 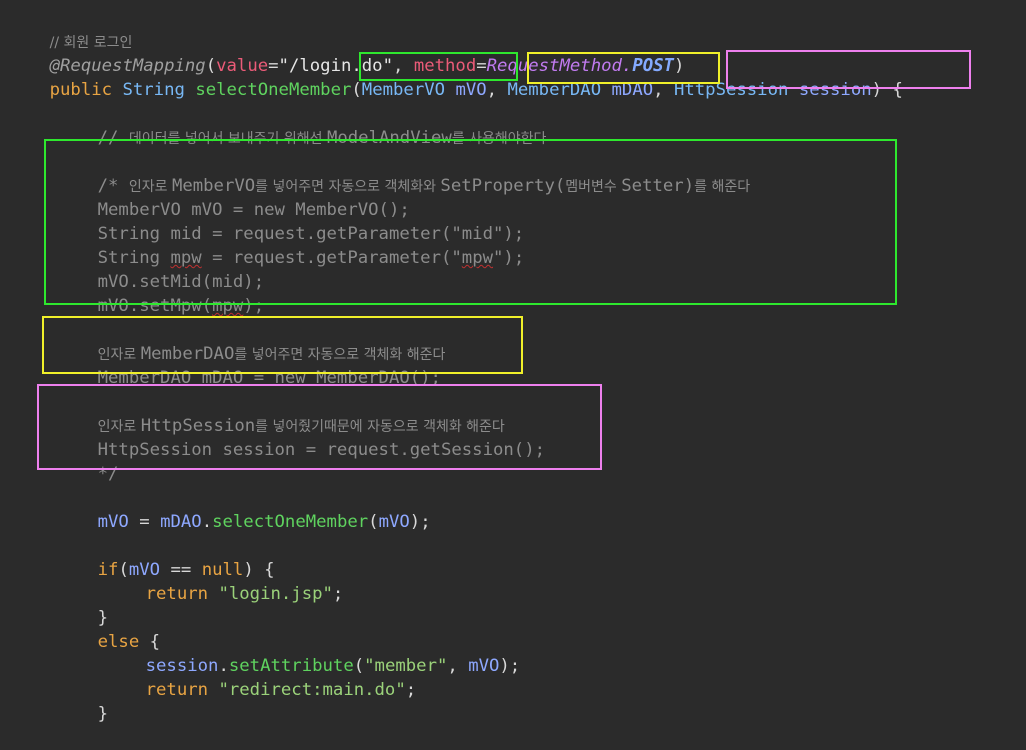 I want to click on comment-block-line: 인자로 MemberDAO를 넣어주면 자동으로 객체화 해준다, so click(x=271, y=354).